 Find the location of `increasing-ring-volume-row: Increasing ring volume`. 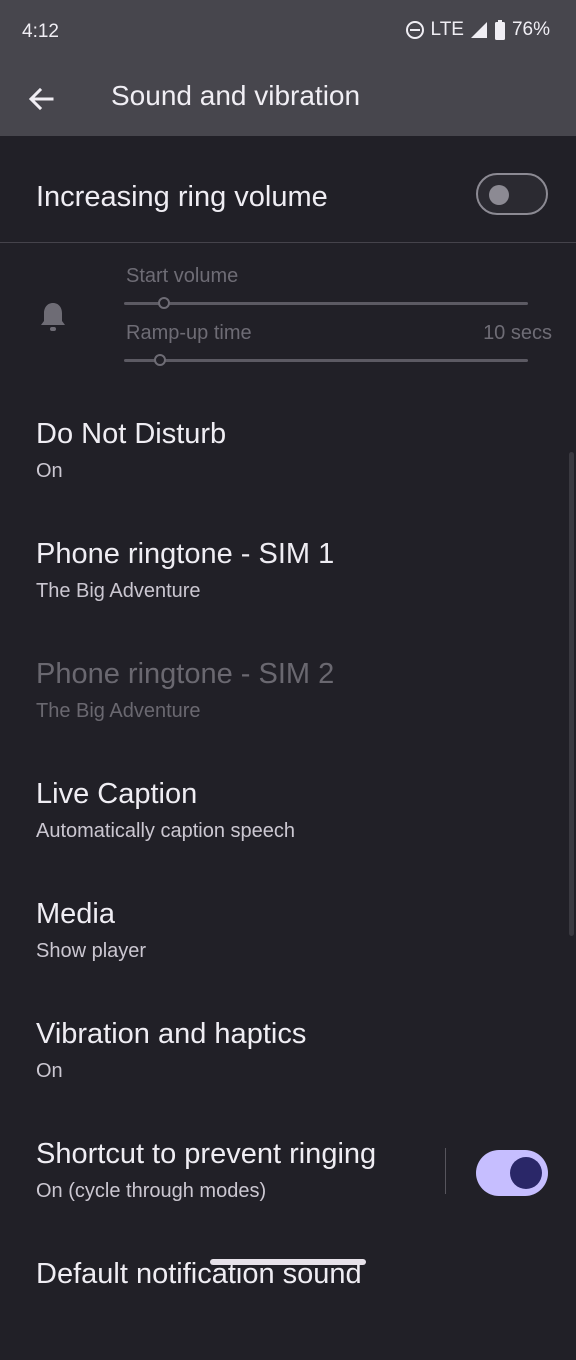

increasing-ring-volume-row: Increasing ring volume is located at coordinates (288, 190).